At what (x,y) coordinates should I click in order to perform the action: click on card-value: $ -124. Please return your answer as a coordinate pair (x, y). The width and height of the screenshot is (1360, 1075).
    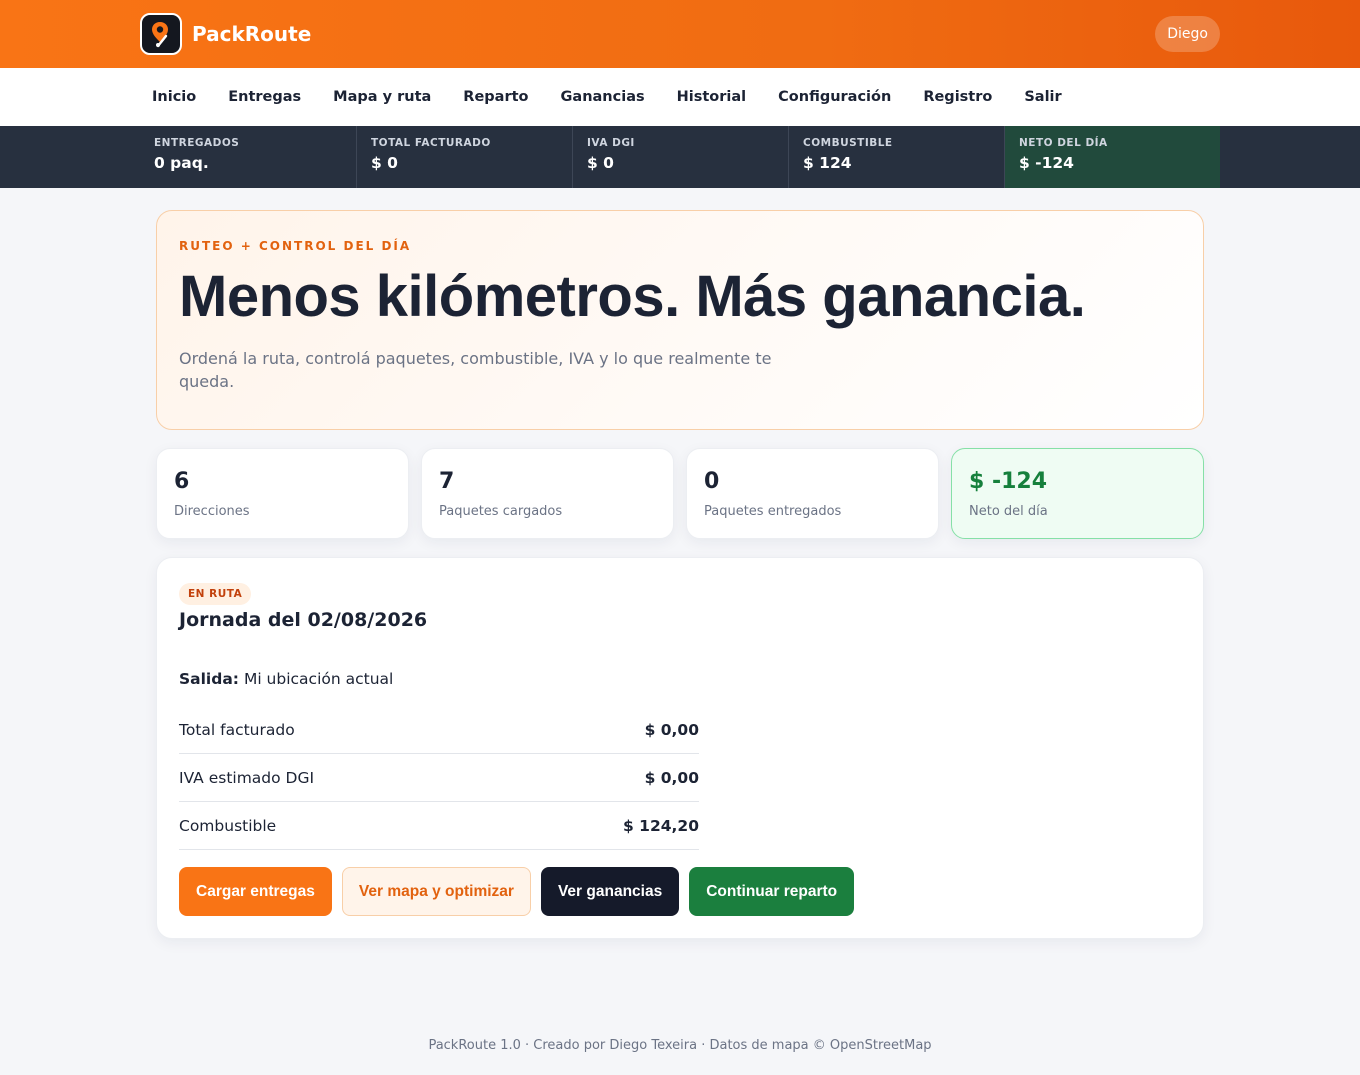
    Looking at the image, I should click on (1008, 481).